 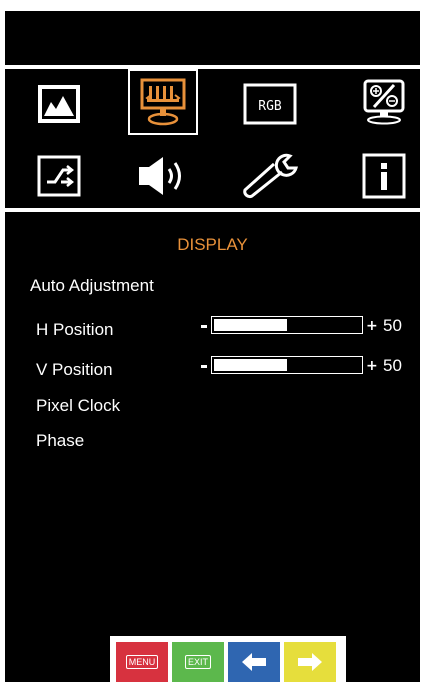 I want to click on exit-button-label: EXIT, so click(x=197, y=662).